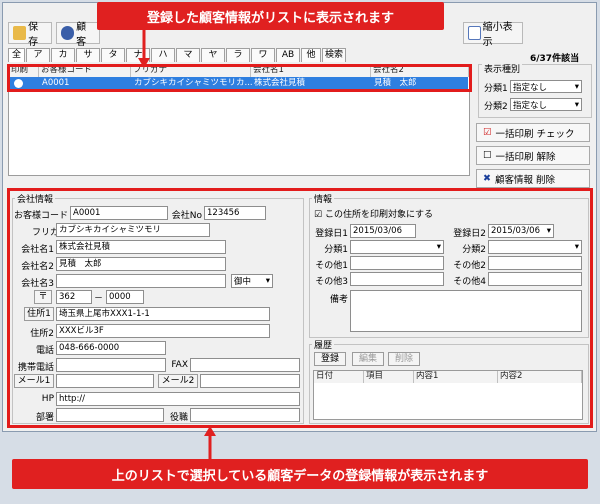 Image resolution: width=600 pixels, height=504 pixels. What do you see at coordinates (111, 365) in the screenshot?
I see `mobile-input` at bounding box center [111, 365].